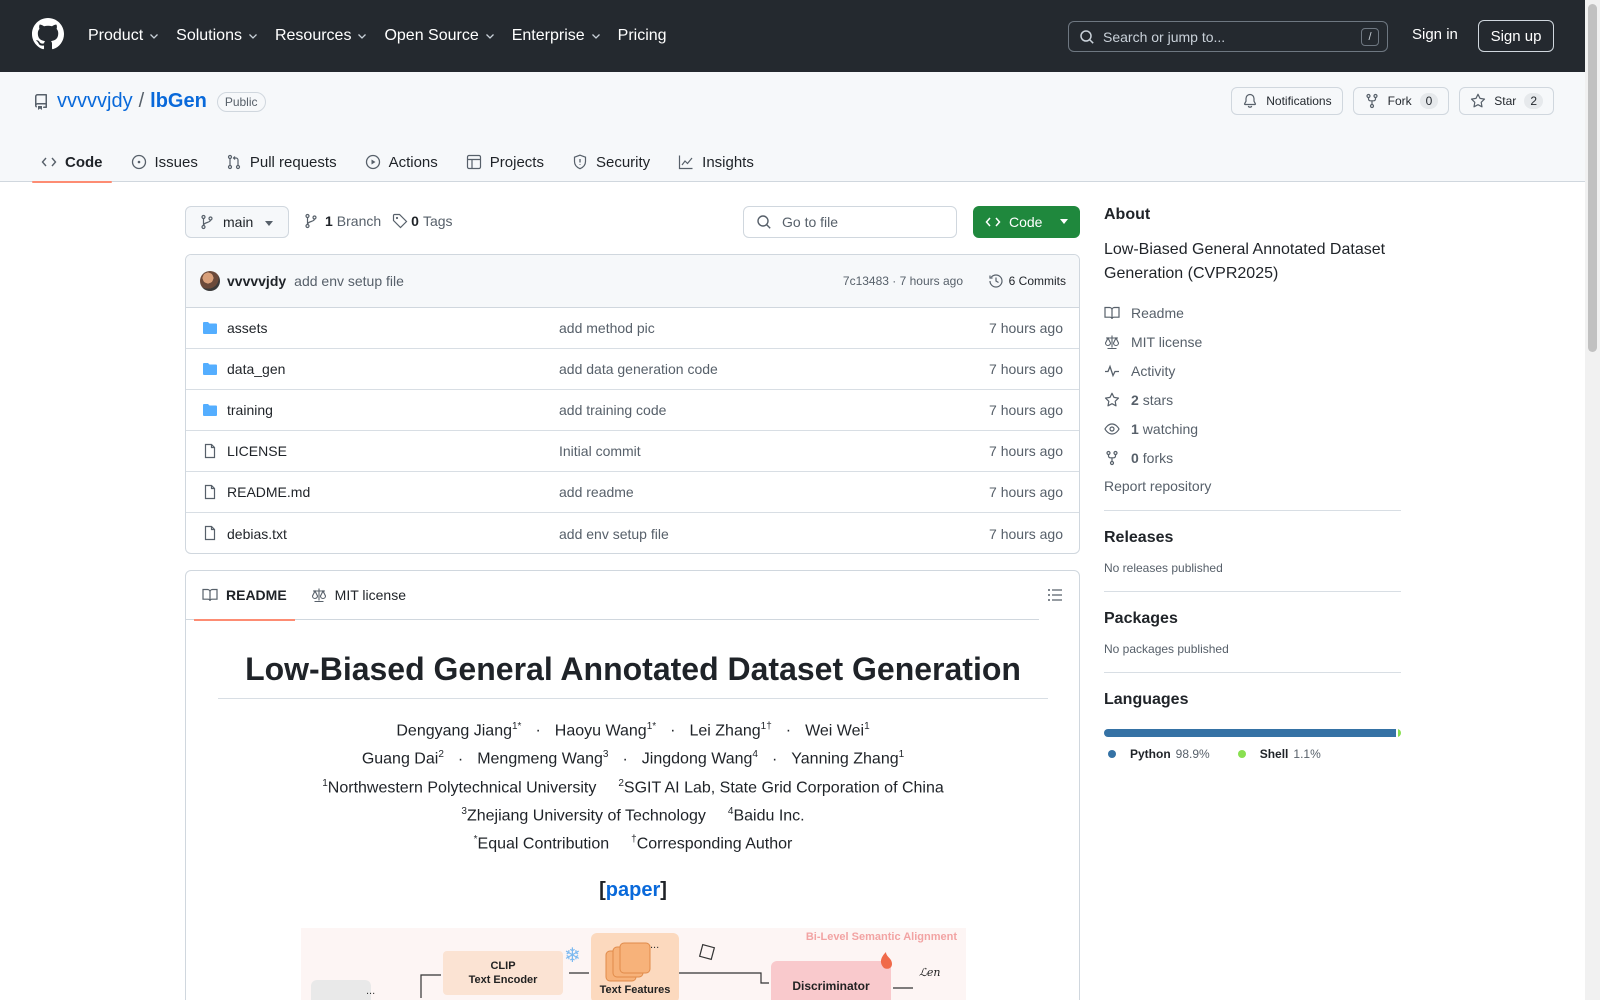  Describe the element at coordinates (95, 101) in the screenshot. I see `repo-owner-link: vvvvvjdy` at that location.